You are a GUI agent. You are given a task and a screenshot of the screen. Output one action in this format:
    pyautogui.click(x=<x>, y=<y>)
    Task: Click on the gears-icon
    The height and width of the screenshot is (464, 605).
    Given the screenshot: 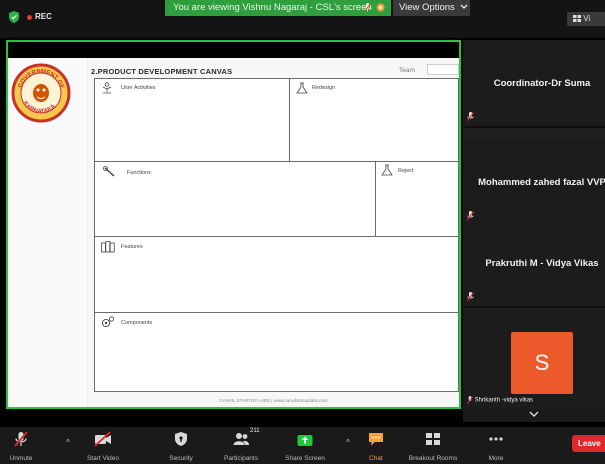 What is the action you would take?
    pyautogui.click(x=108, y=322)
    